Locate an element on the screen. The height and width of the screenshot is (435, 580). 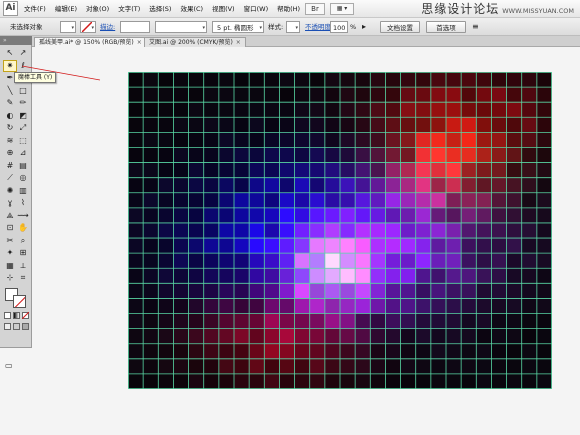
blend-tool-icon: ◎ is located at coordinates (23, 178).